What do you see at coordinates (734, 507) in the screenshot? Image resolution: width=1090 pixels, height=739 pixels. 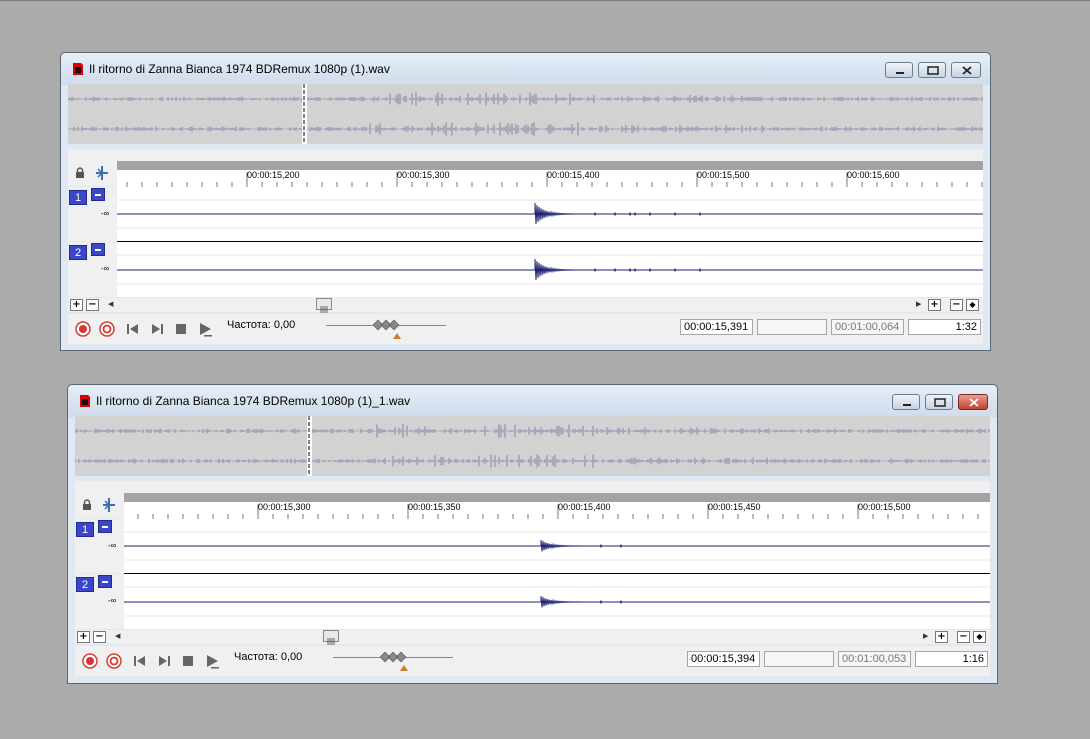 I see `ruler-label: 00:00:15,450` at bounding box center [734, 507].